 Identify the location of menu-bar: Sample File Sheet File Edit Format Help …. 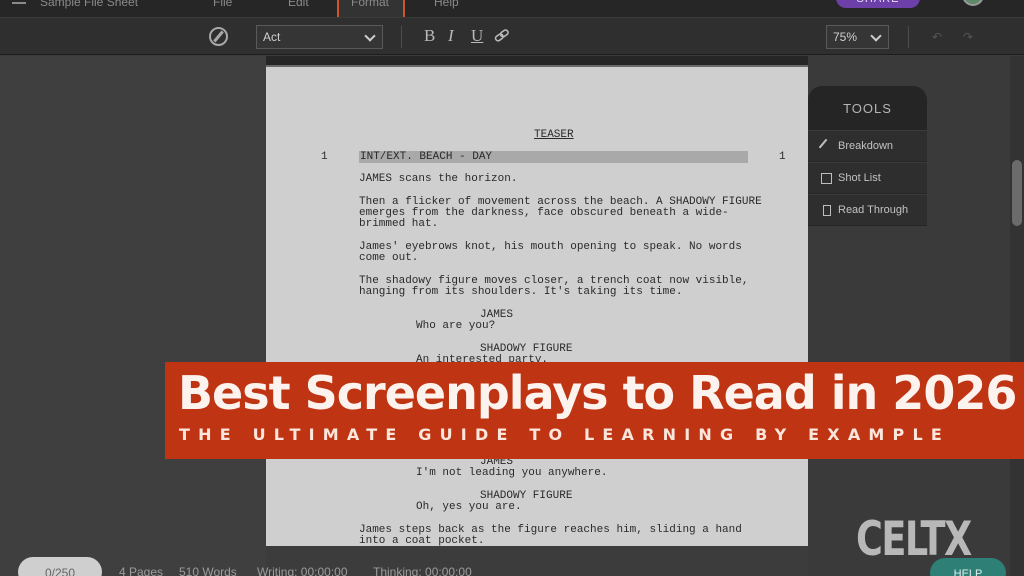
(512, 12).